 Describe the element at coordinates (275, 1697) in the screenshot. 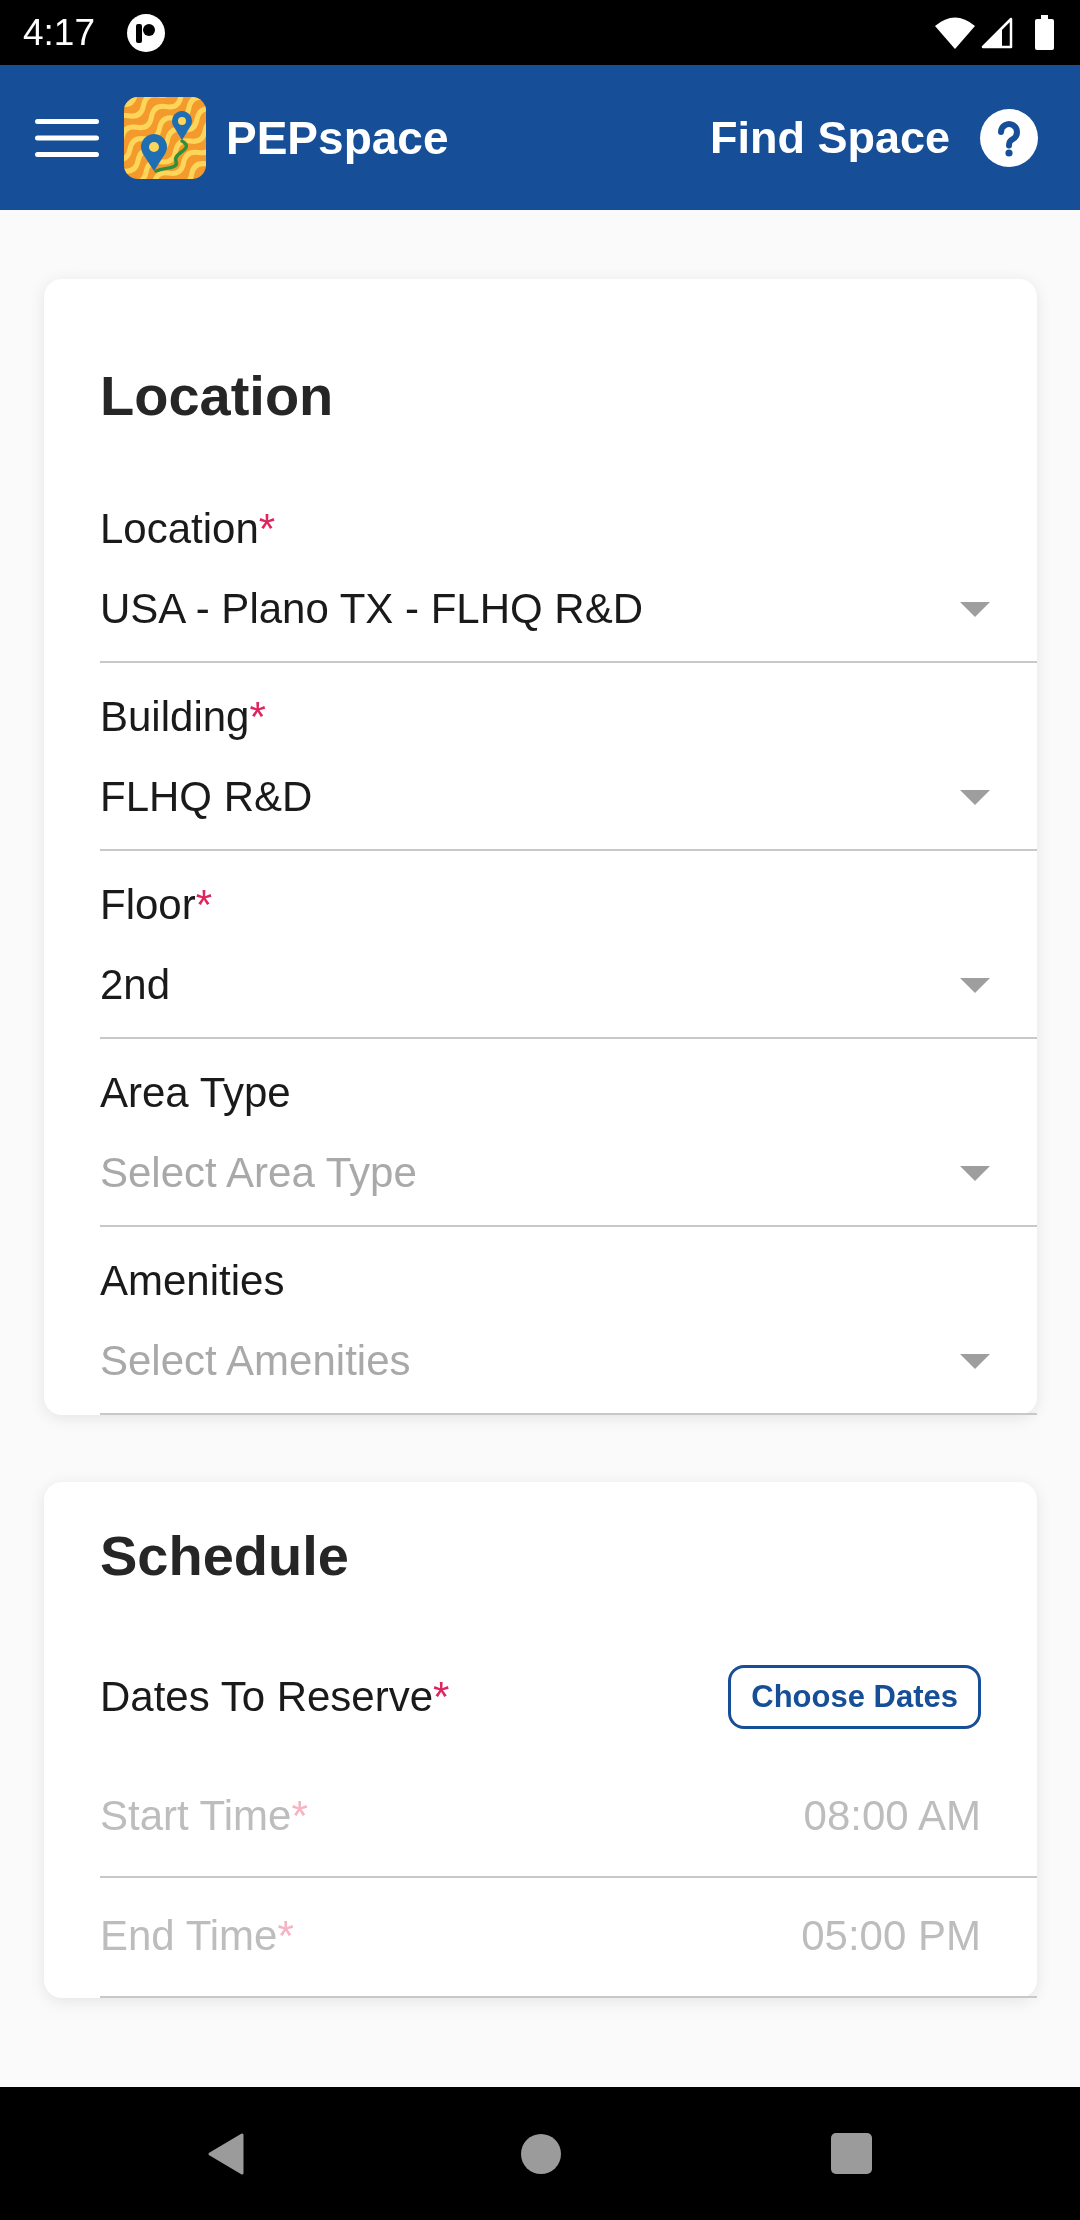

I see `field-label: Dates To Reserve*` at that location.